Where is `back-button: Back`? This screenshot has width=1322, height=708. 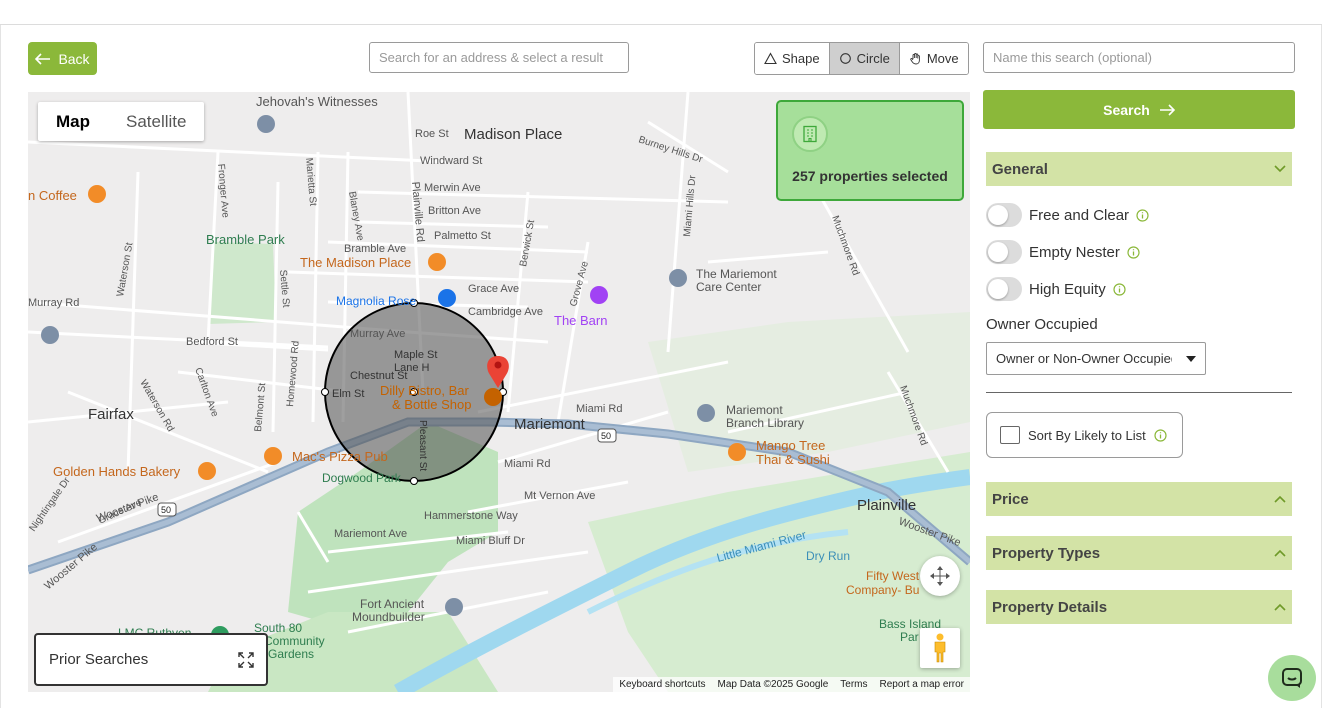
back-button: Back is located at coordinates (62, 58).